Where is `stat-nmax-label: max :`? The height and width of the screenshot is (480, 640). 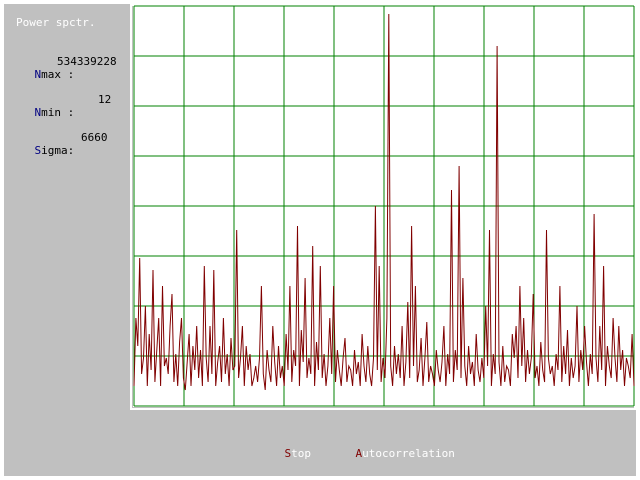 stat-nmax-label: max : is located at coordinates (58, 74).